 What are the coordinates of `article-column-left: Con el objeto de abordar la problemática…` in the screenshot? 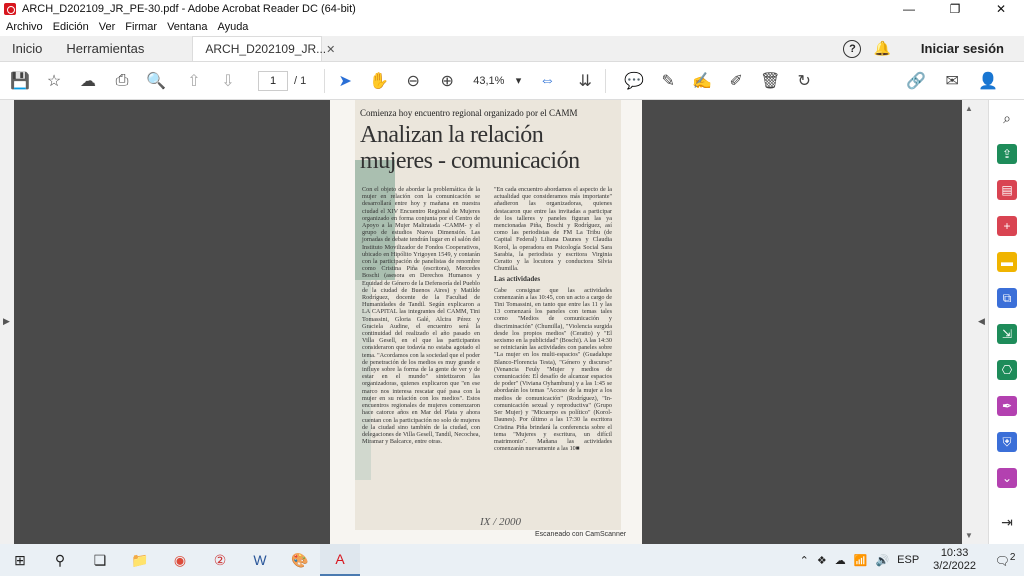 It's located at (421, 316).